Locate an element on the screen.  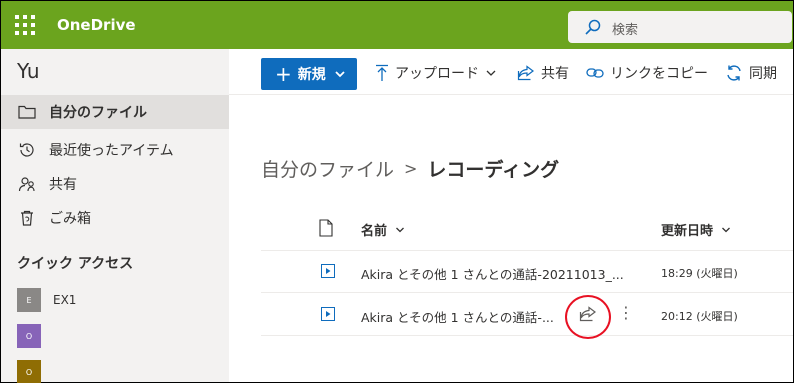
copy-link-button: リンクをコピー is located at coordinates (647, 73).